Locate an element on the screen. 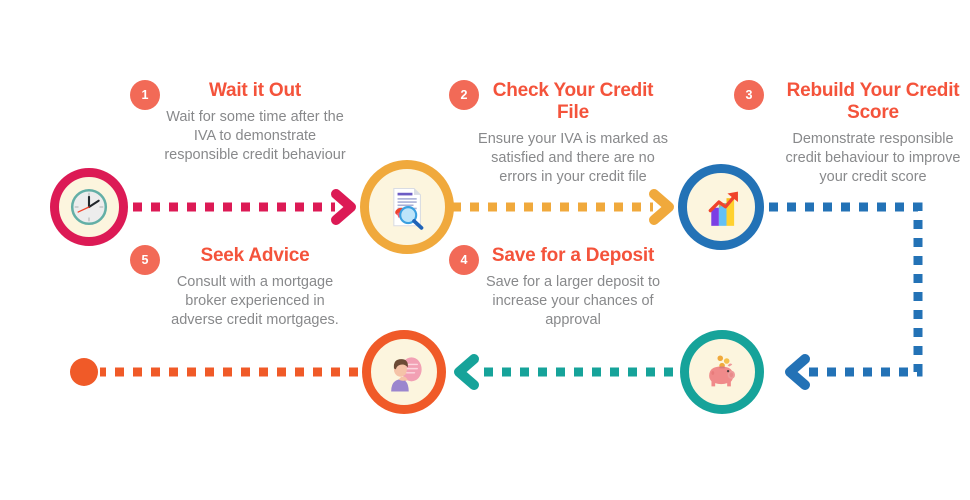 This screenshot has height=500, width=970. step-5-title: Seek Advice is located at coordinates (255, 255).